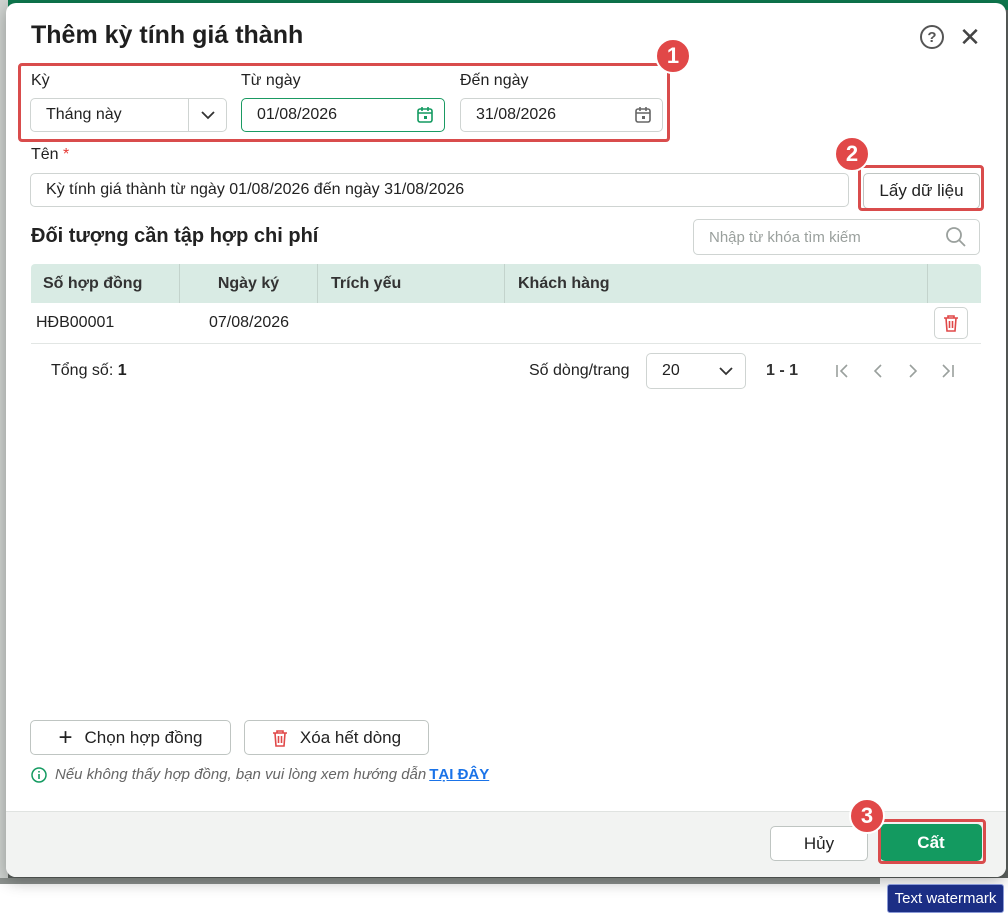  I want to click on pager-total-value: 1, so click(122, 370).